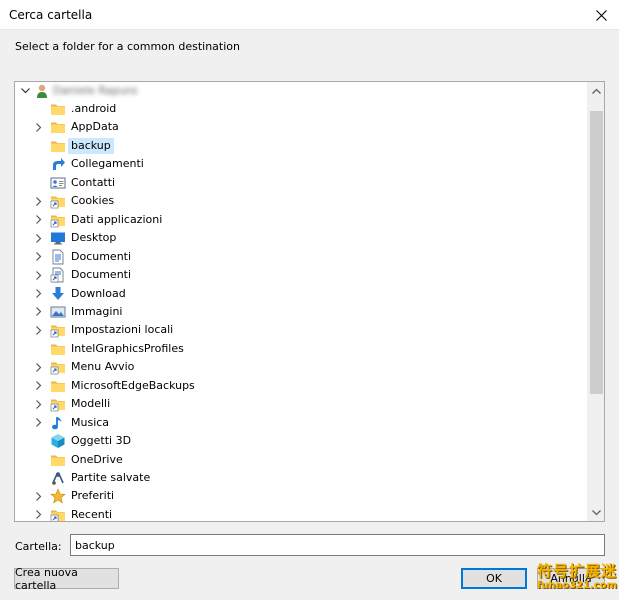 Image resolution: width=619 pixels, height=600 pixels. What do you see at coordinates (93, 182) in the screenshot?
I see `tree-item-label: Contatti` at bounding box center [93, 182].